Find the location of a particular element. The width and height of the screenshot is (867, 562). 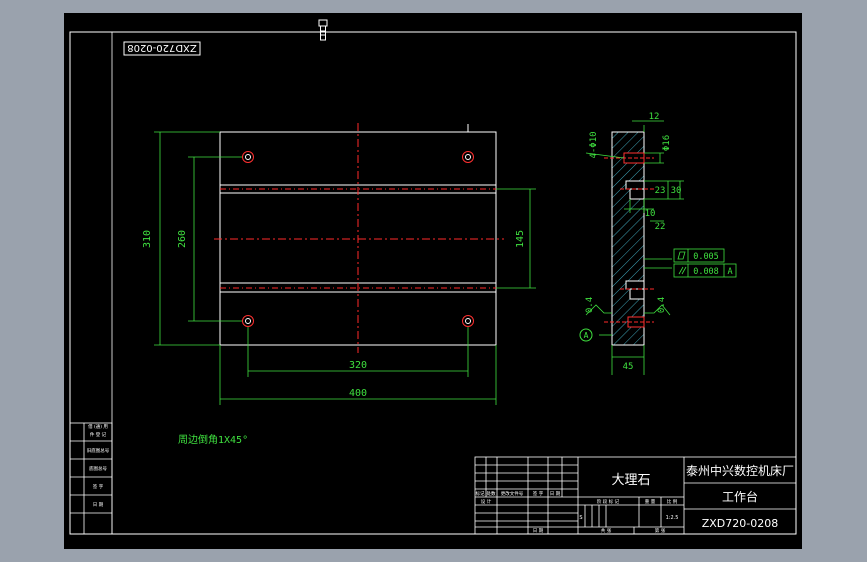

roughness-right: 0.4 is located at coordinates (662, 305).